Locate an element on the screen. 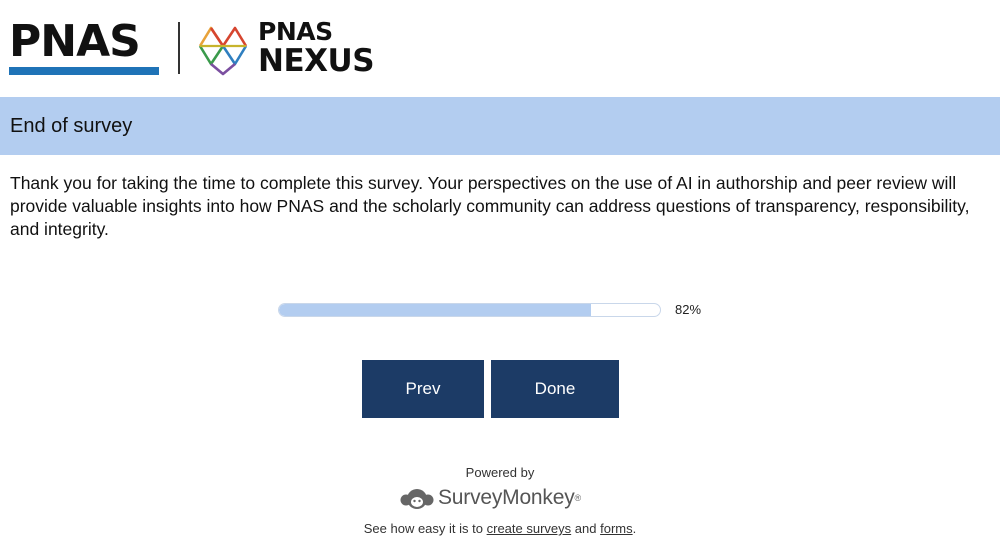  progress-bar is located at coordinates (469, 310).